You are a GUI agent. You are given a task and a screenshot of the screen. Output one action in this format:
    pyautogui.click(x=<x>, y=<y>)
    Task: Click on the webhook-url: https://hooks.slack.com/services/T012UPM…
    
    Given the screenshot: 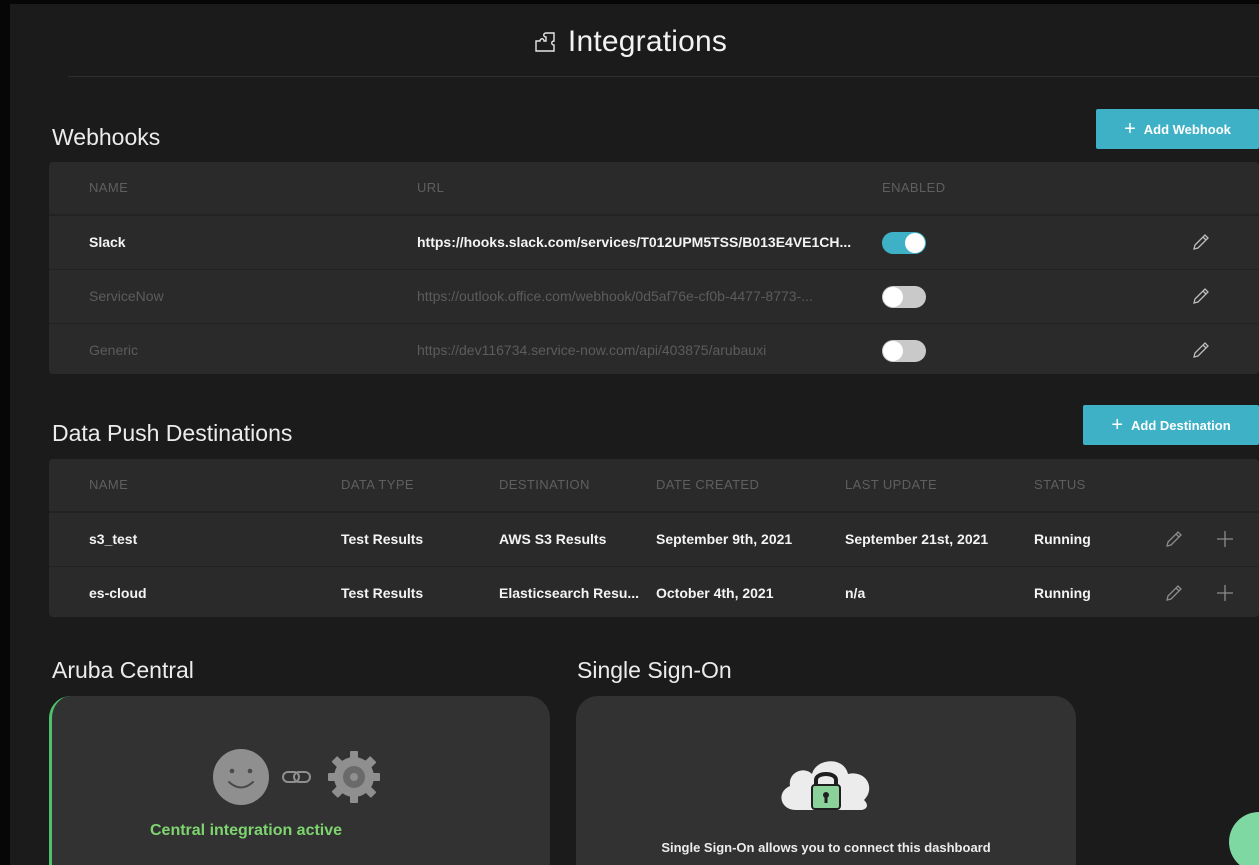 What is the action you would take?
    pyautogui.click(x=634, y=242)
    